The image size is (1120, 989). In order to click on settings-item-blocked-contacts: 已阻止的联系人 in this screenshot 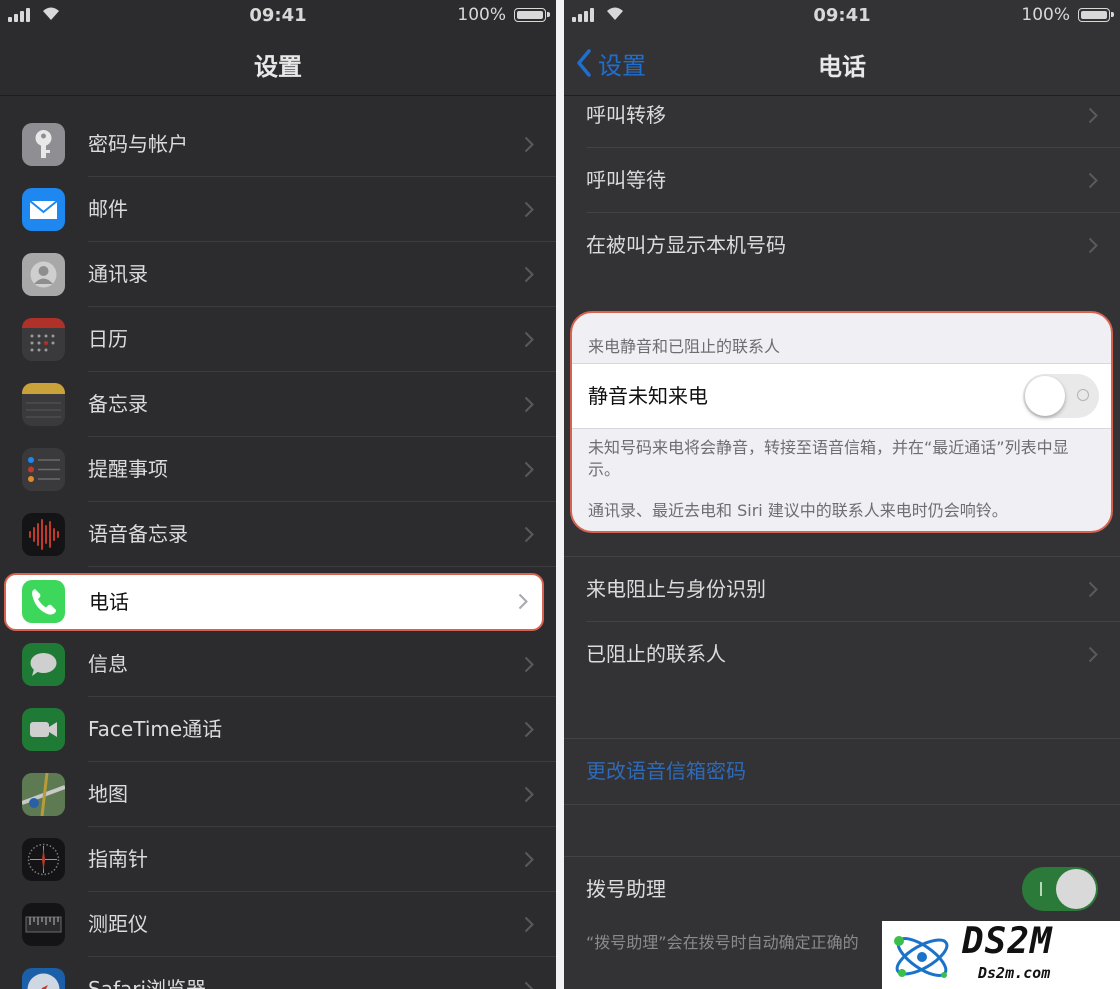, I will do `click(842, 654)`.